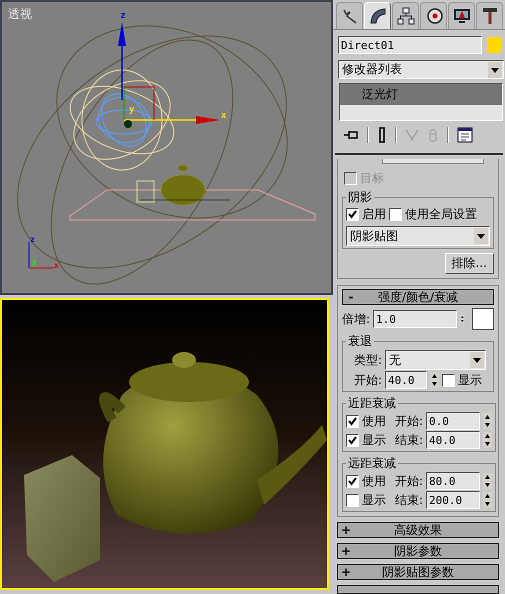 This screenshot has height=594, width=505. Describe the element at coordinates (421, 69) in the screenshot. I see `modifier-list-dropdown: 修改器列表` at that location.